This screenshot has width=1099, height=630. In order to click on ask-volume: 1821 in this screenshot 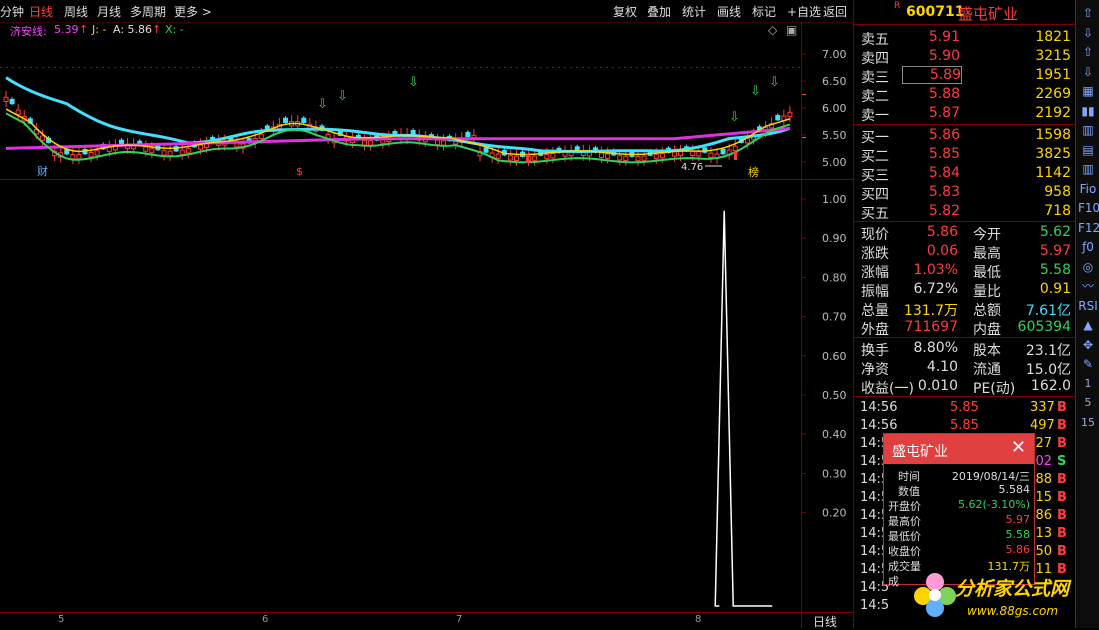, I will do `click(1053, 37)`.